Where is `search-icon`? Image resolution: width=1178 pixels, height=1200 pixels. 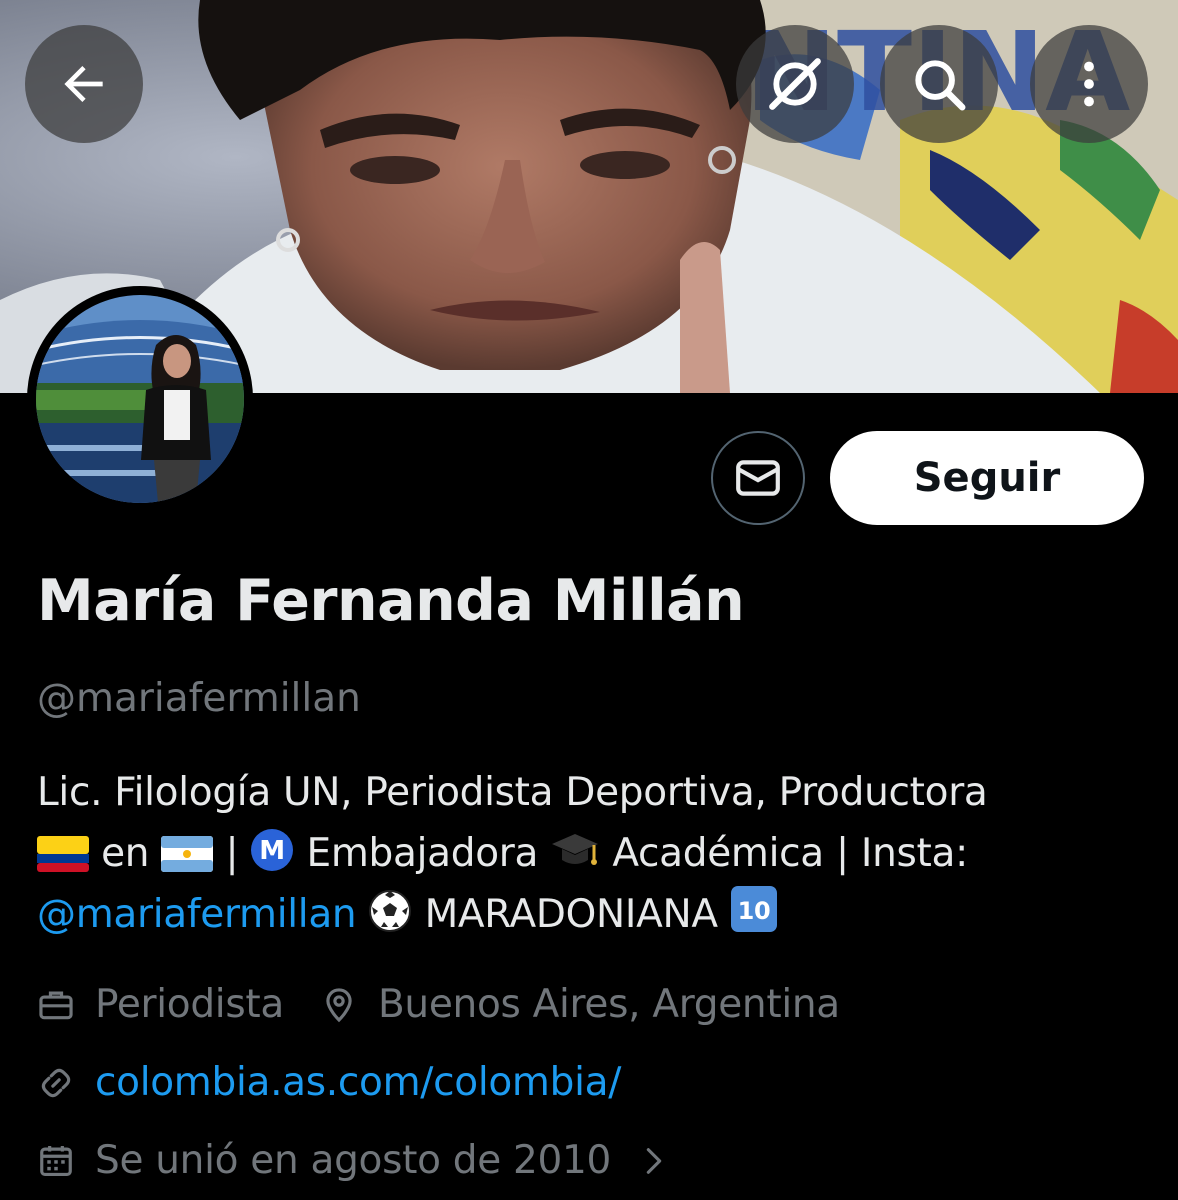
search-icon is located at coordinates (940, 85).